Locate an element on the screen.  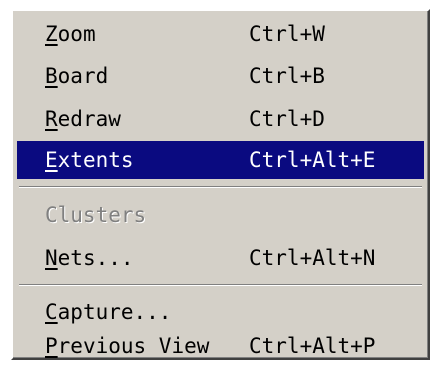
menu-item-label: Previous View is located at coordinates (127, 346).